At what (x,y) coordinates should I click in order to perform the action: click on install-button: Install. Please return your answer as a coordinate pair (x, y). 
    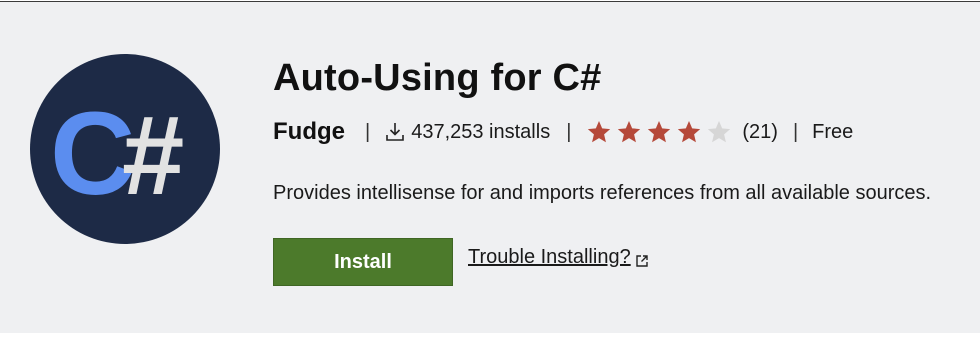
    Looking at the image, I should click on (363, 262).